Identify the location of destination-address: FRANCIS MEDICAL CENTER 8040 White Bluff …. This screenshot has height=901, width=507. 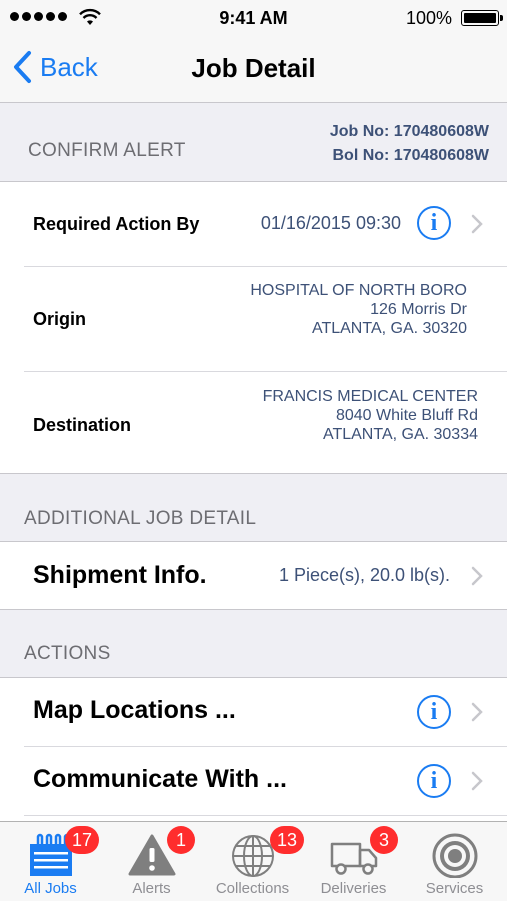
(370, 415).